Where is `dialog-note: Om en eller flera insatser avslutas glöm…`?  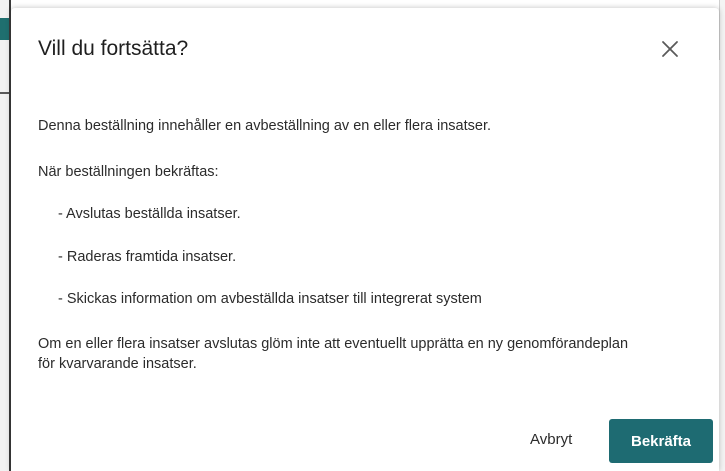 dialog-note: Om en eller flera insatser avslutas glöm… is located at coordinates (333, 354).